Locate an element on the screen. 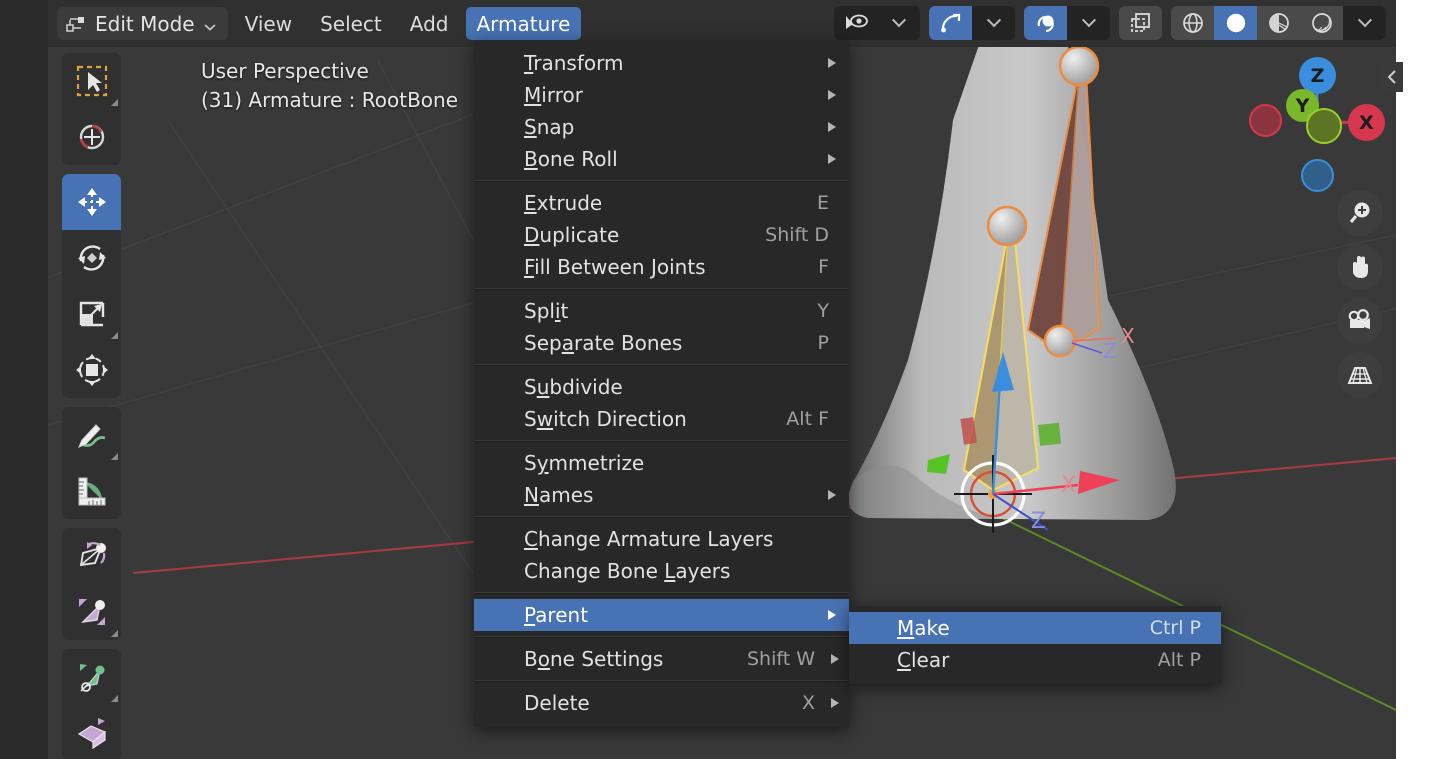 This screenshot has width=1451, height=759. camera-icon is located at coordinates (1360, 321).